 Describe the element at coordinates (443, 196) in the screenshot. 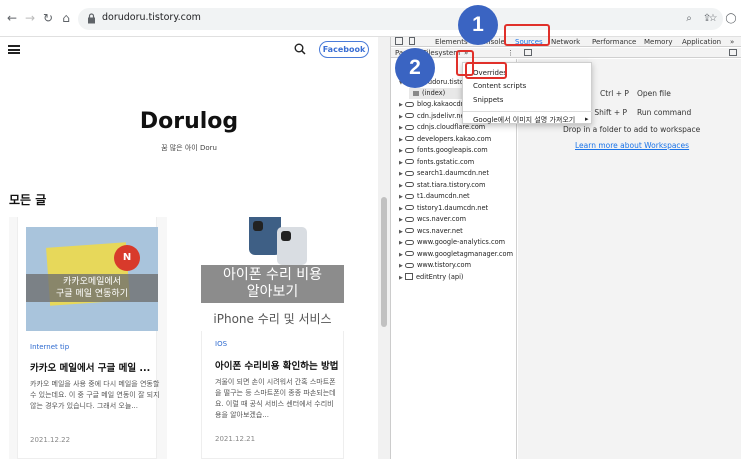

I see `tree-item-label: t1.daumcdn.net` at that location.